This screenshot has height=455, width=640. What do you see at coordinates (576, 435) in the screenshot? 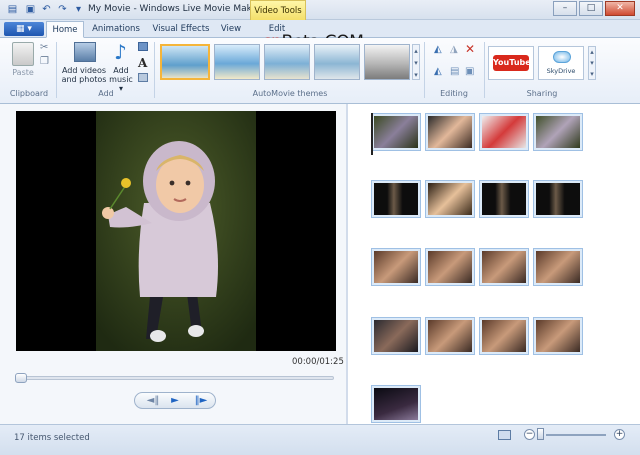
I see `zoom-slider-track` at bounding box center [576, 435].